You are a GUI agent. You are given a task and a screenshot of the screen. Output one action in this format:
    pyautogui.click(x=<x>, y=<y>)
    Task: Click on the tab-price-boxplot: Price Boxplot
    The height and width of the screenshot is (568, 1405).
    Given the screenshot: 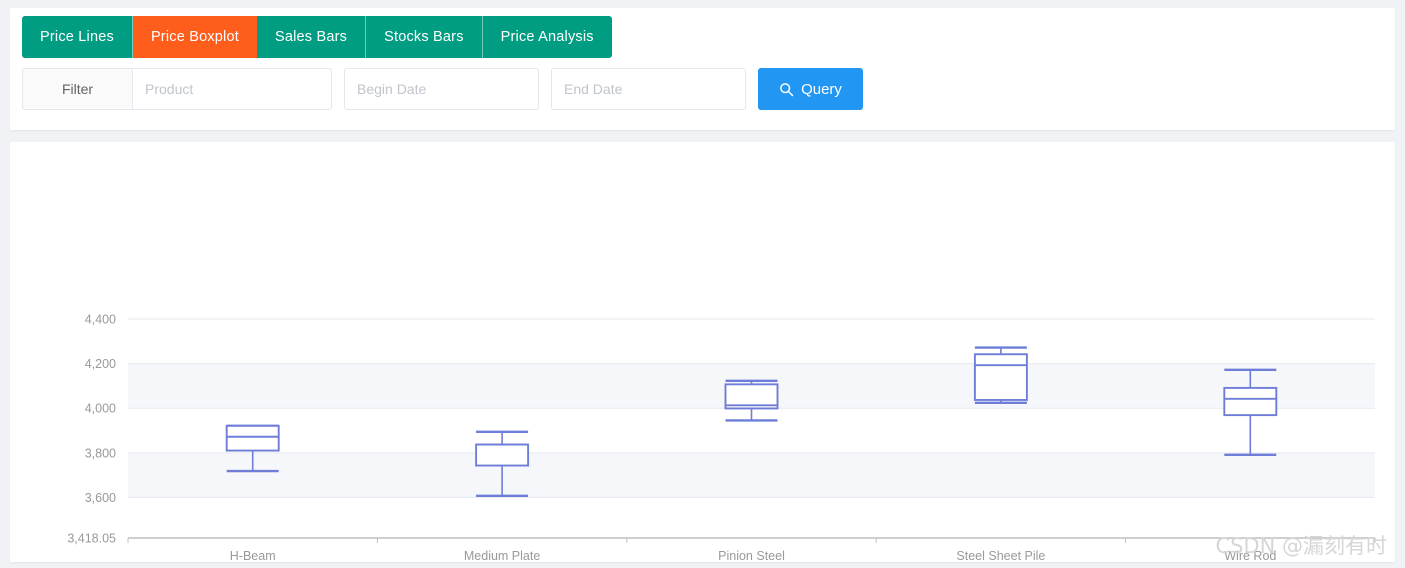 What is the action you would take?
    pyautogui.click(x=194, y=37)
    